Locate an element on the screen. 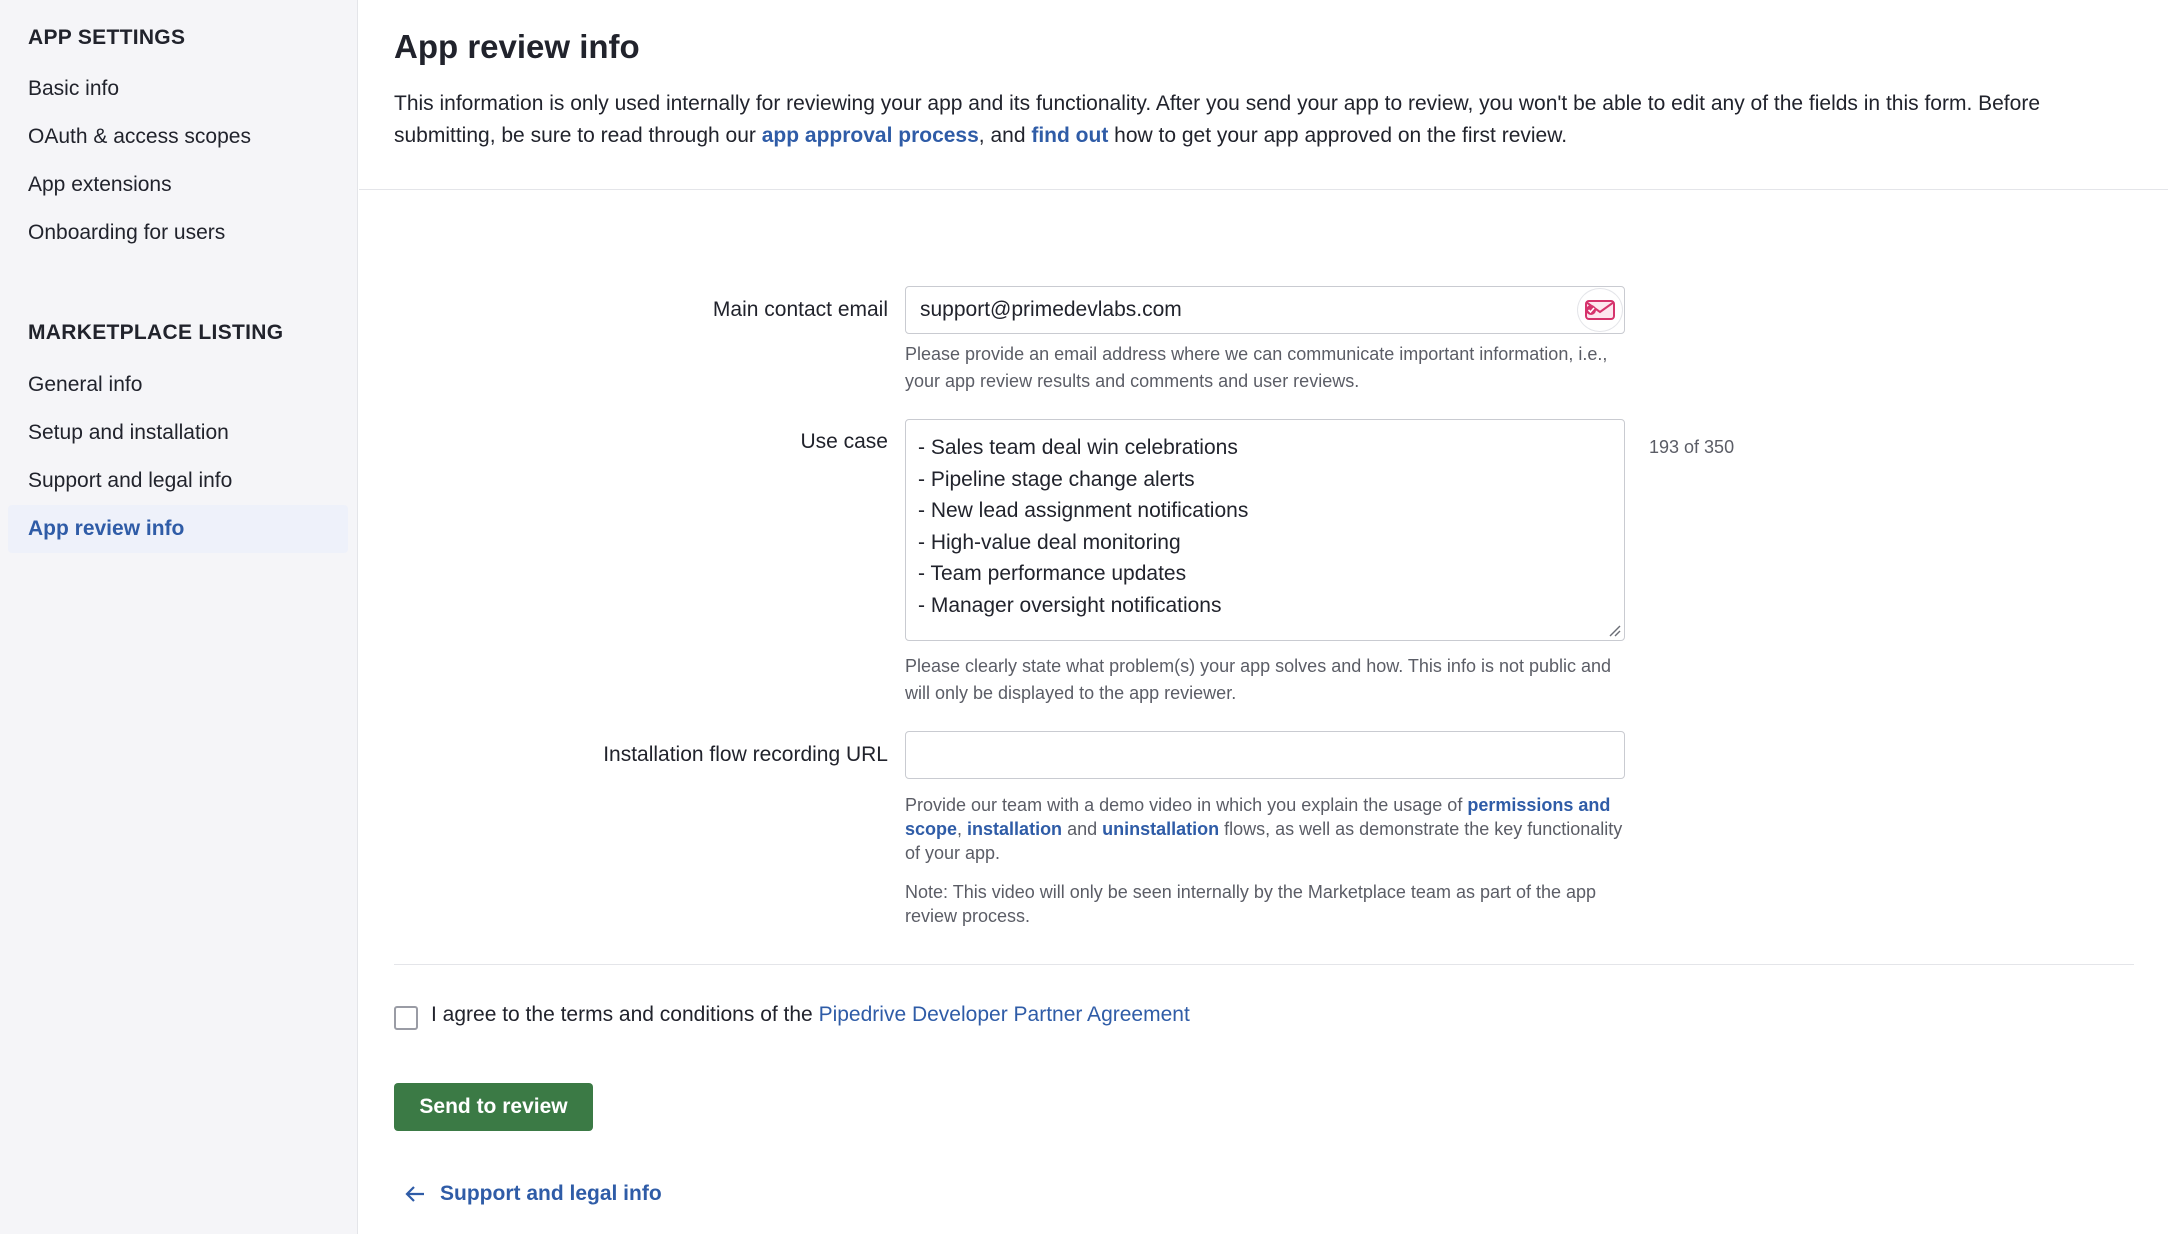  find-out-link: find out is located at coordinates (1069, 135).